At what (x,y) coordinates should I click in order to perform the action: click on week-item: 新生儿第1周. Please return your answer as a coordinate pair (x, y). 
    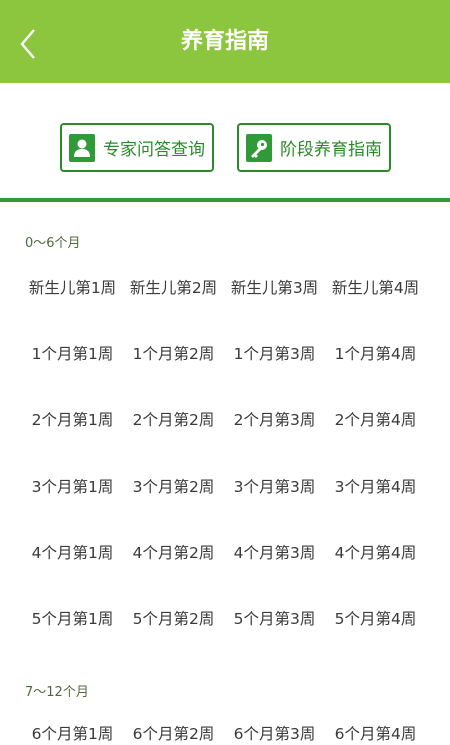
    Looking at the image, I should click on (72, 287).